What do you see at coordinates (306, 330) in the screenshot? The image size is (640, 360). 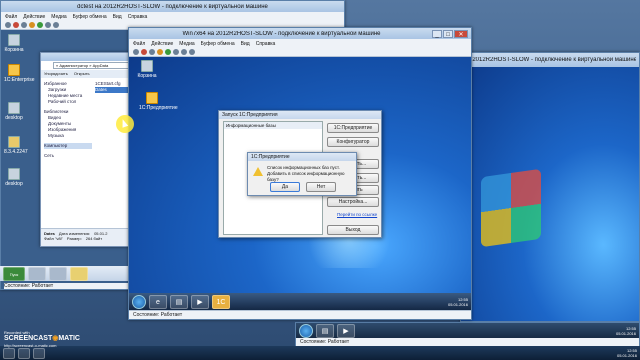 I see `vm3-start-icon` at bounding box center [306, 330].